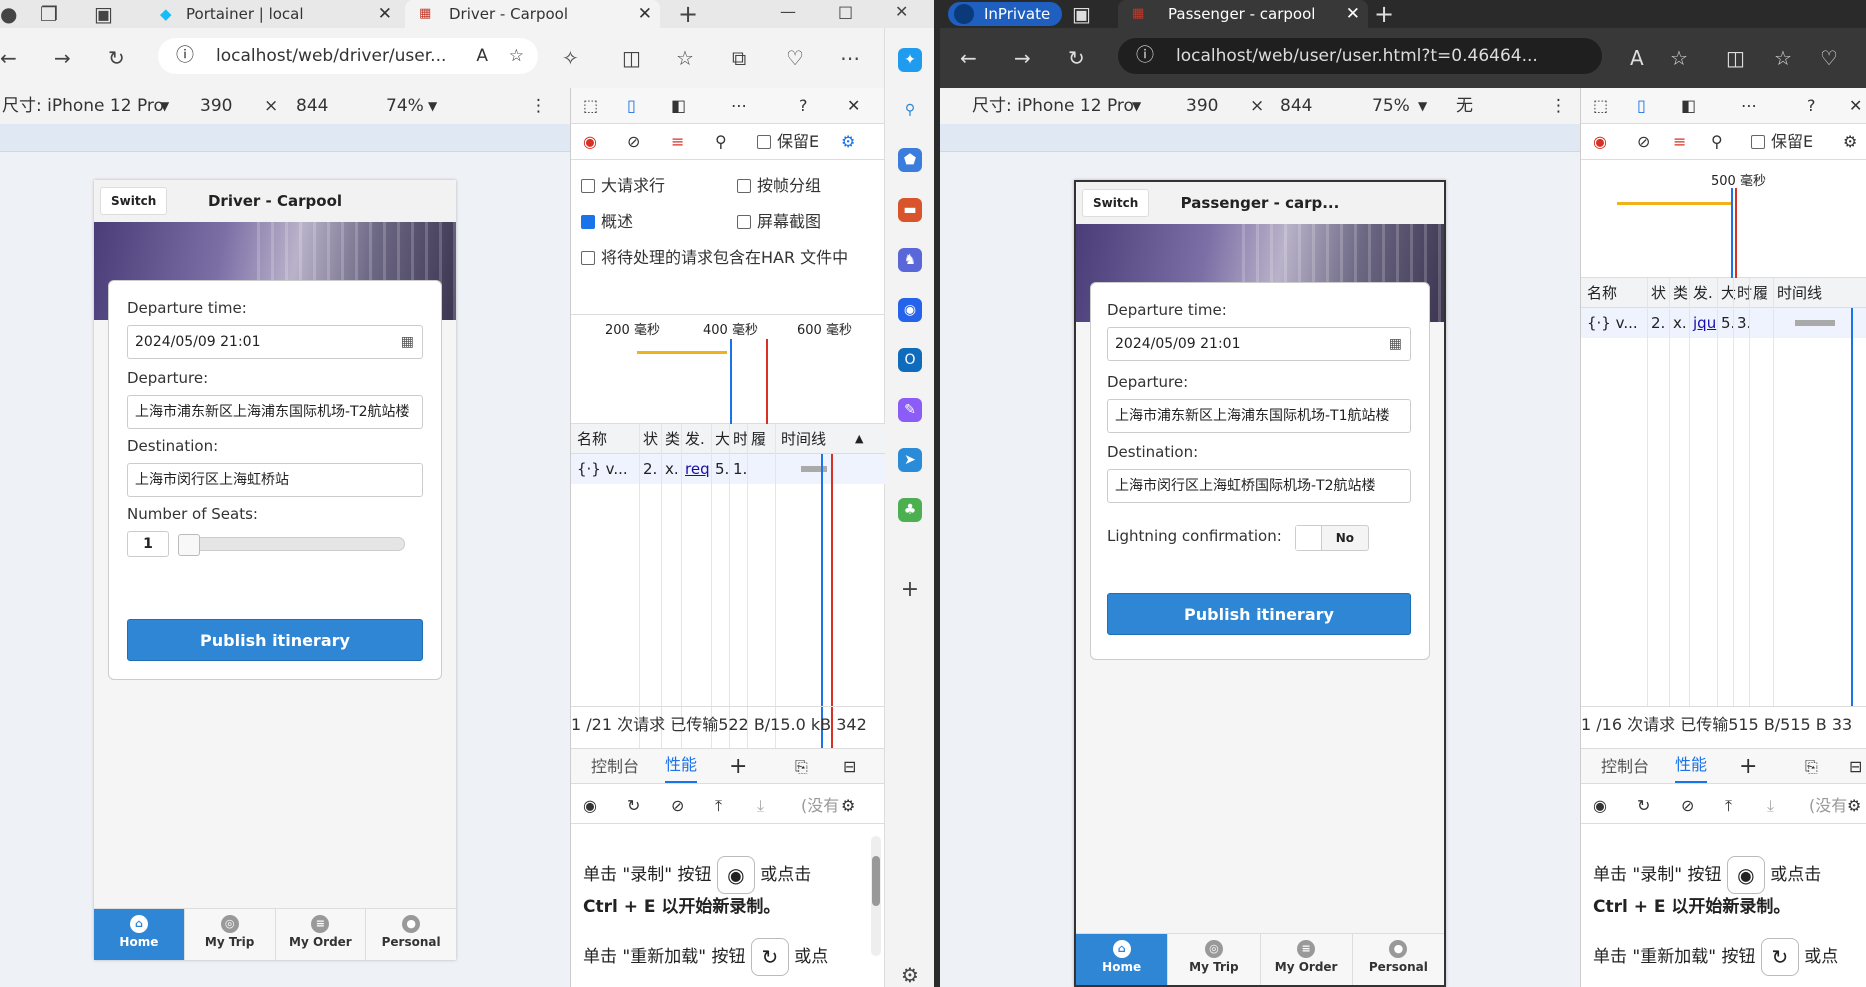 Image resolution: width=1866 pixels, height=987 pixels. What do you see at coordinates (681, 766) in the screenshot?
I see `tab-performance: 性能` at bounding box center [681, 766].